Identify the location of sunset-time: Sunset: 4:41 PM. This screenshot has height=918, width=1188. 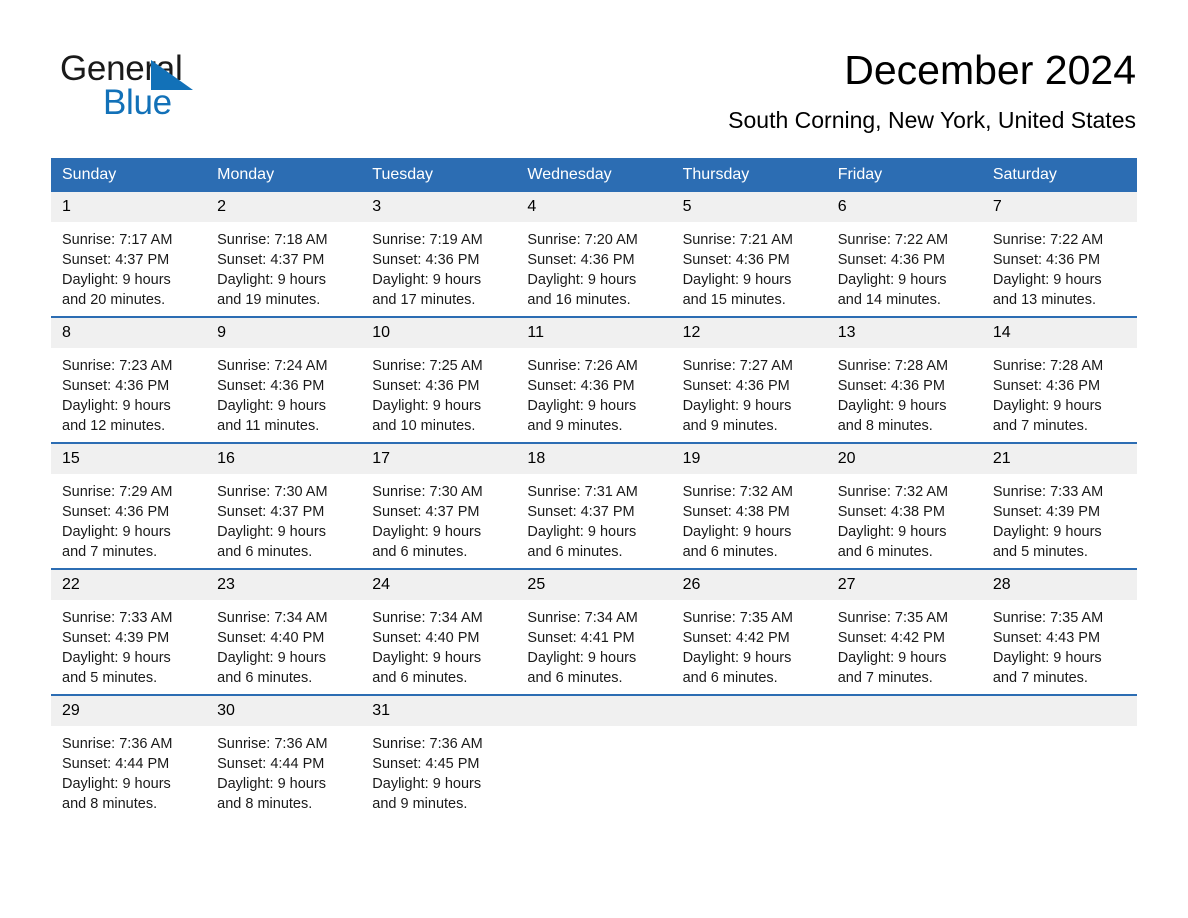
(581, 638).